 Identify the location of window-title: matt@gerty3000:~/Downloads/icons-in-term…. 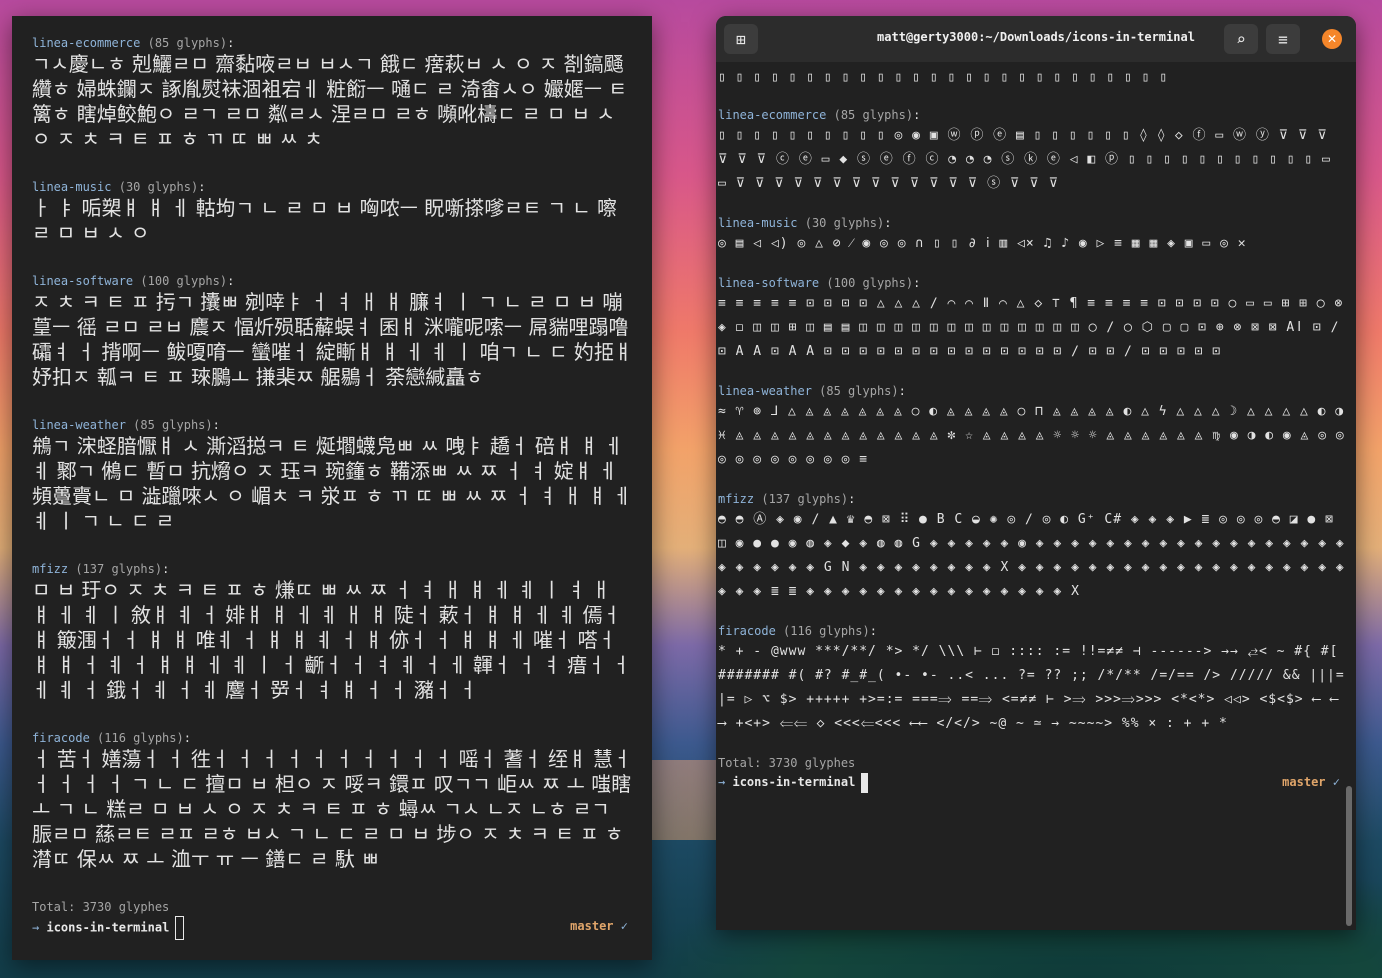
(1036, 37).